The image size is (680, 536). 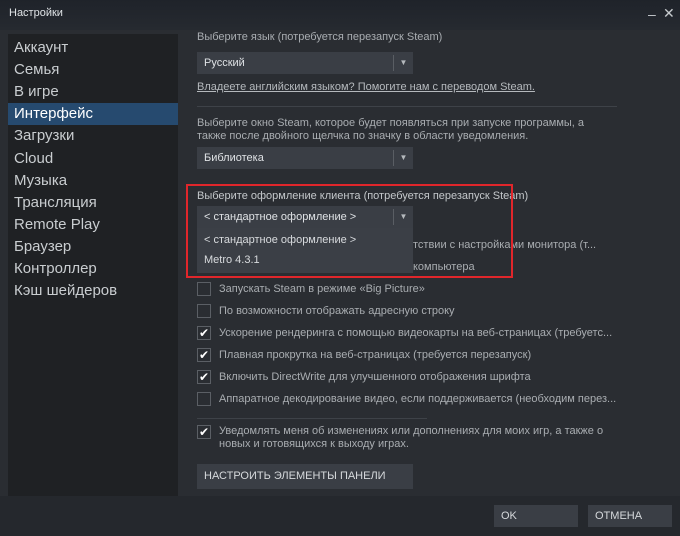 What do you see at coordinates (340, 15) in the screenshot?
I see `title-bar` at bounding box center [340, 15].